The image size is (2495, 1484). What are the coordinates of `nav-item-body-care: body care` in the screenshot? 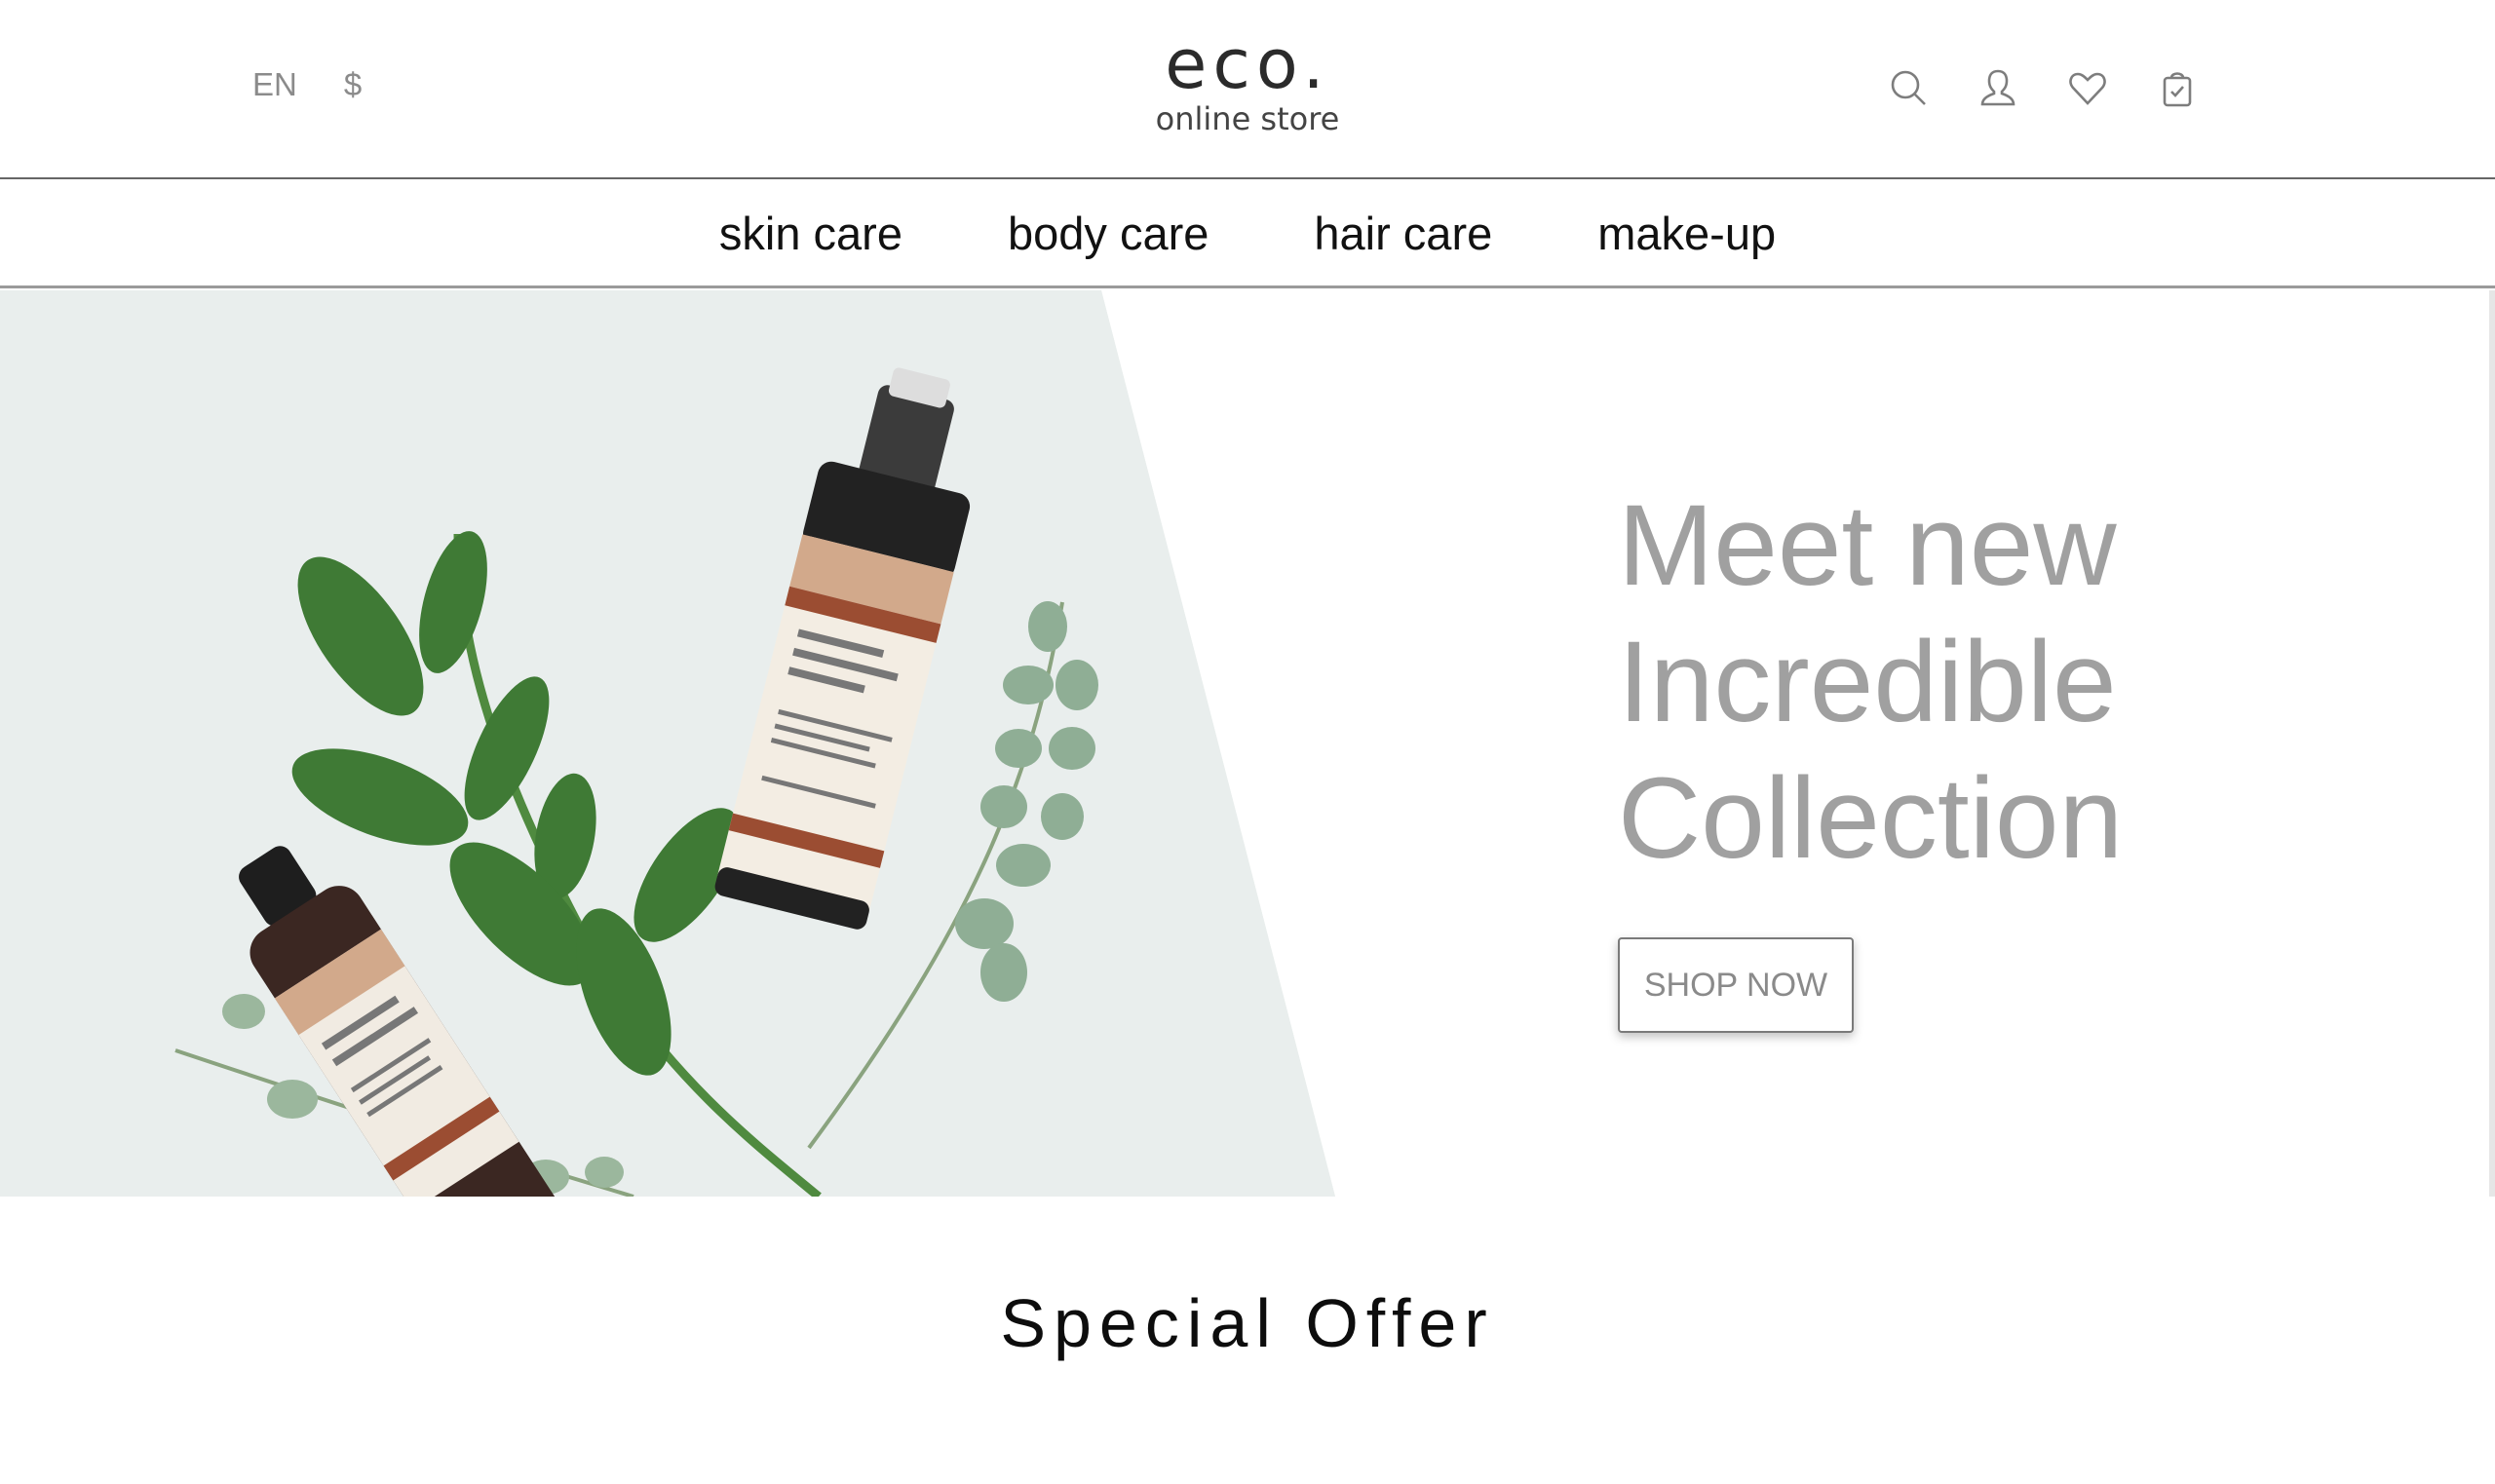 It's located at (1108, 233).